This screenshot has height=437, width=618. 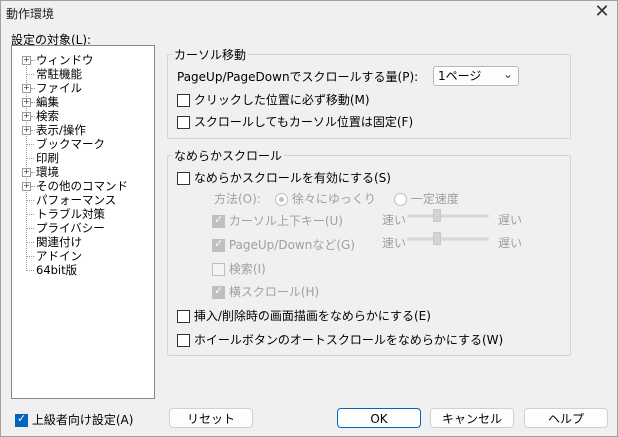 I want to click on tree-item-label: 検索, so click(x=47, y=116).